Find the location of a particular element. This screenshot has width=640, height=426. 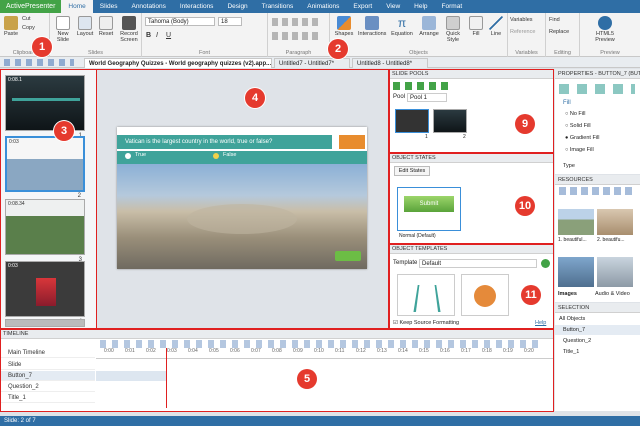

selection-item: Title_1 is located at coordinates (571, 352).